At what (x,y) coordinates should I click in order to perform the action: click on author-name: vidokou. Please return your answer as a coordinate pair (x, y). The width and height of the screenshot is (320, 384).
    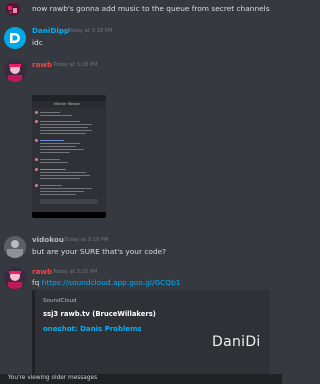
    Looking at the image, I should click on (48, 239).